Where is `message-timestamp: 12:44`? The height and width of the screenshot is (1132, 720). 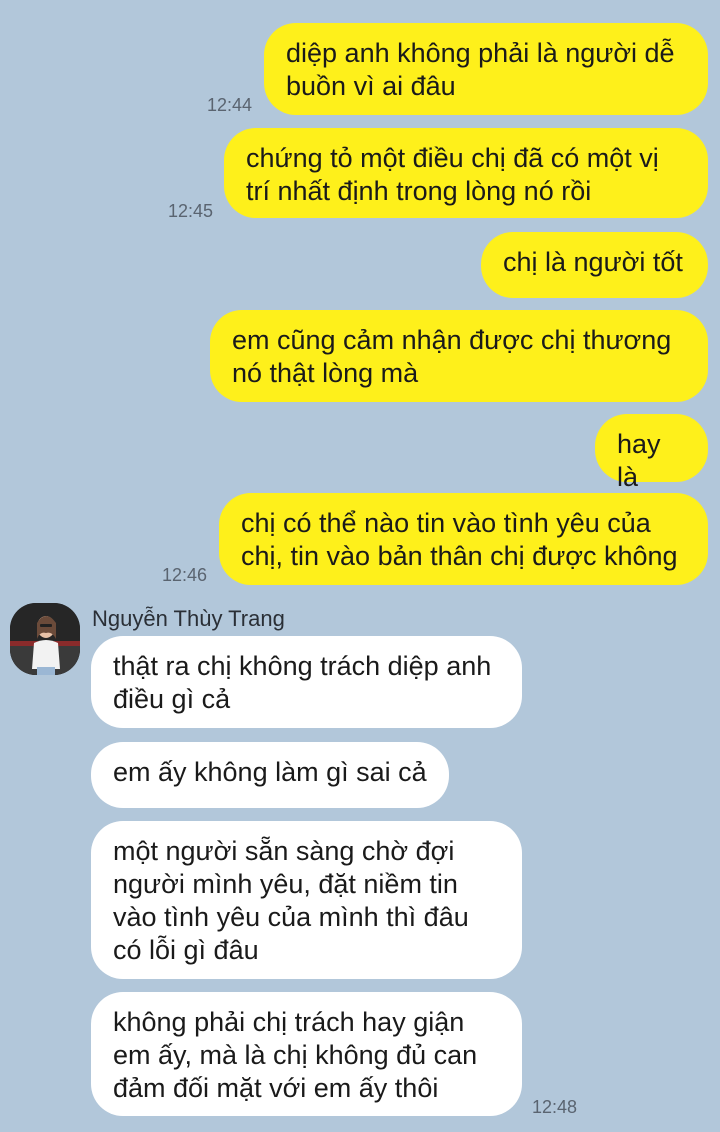 message-timestamp: 12:44 is located at coordinates (230, 105).